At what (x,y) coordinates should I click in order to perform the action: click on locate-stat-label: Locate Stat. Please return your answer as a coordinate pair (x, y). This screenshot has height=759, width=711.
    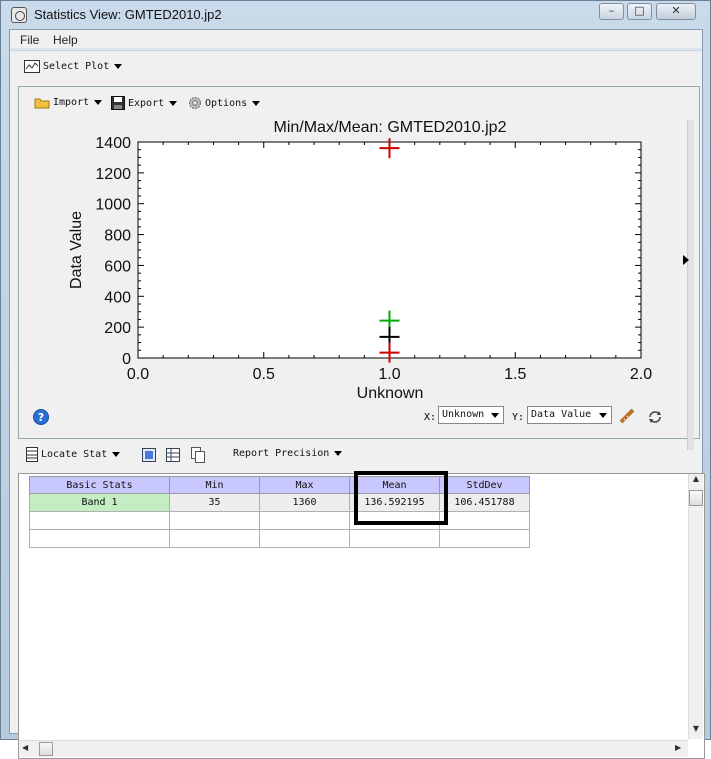
    Looking at the image, I should click on (74, 454).